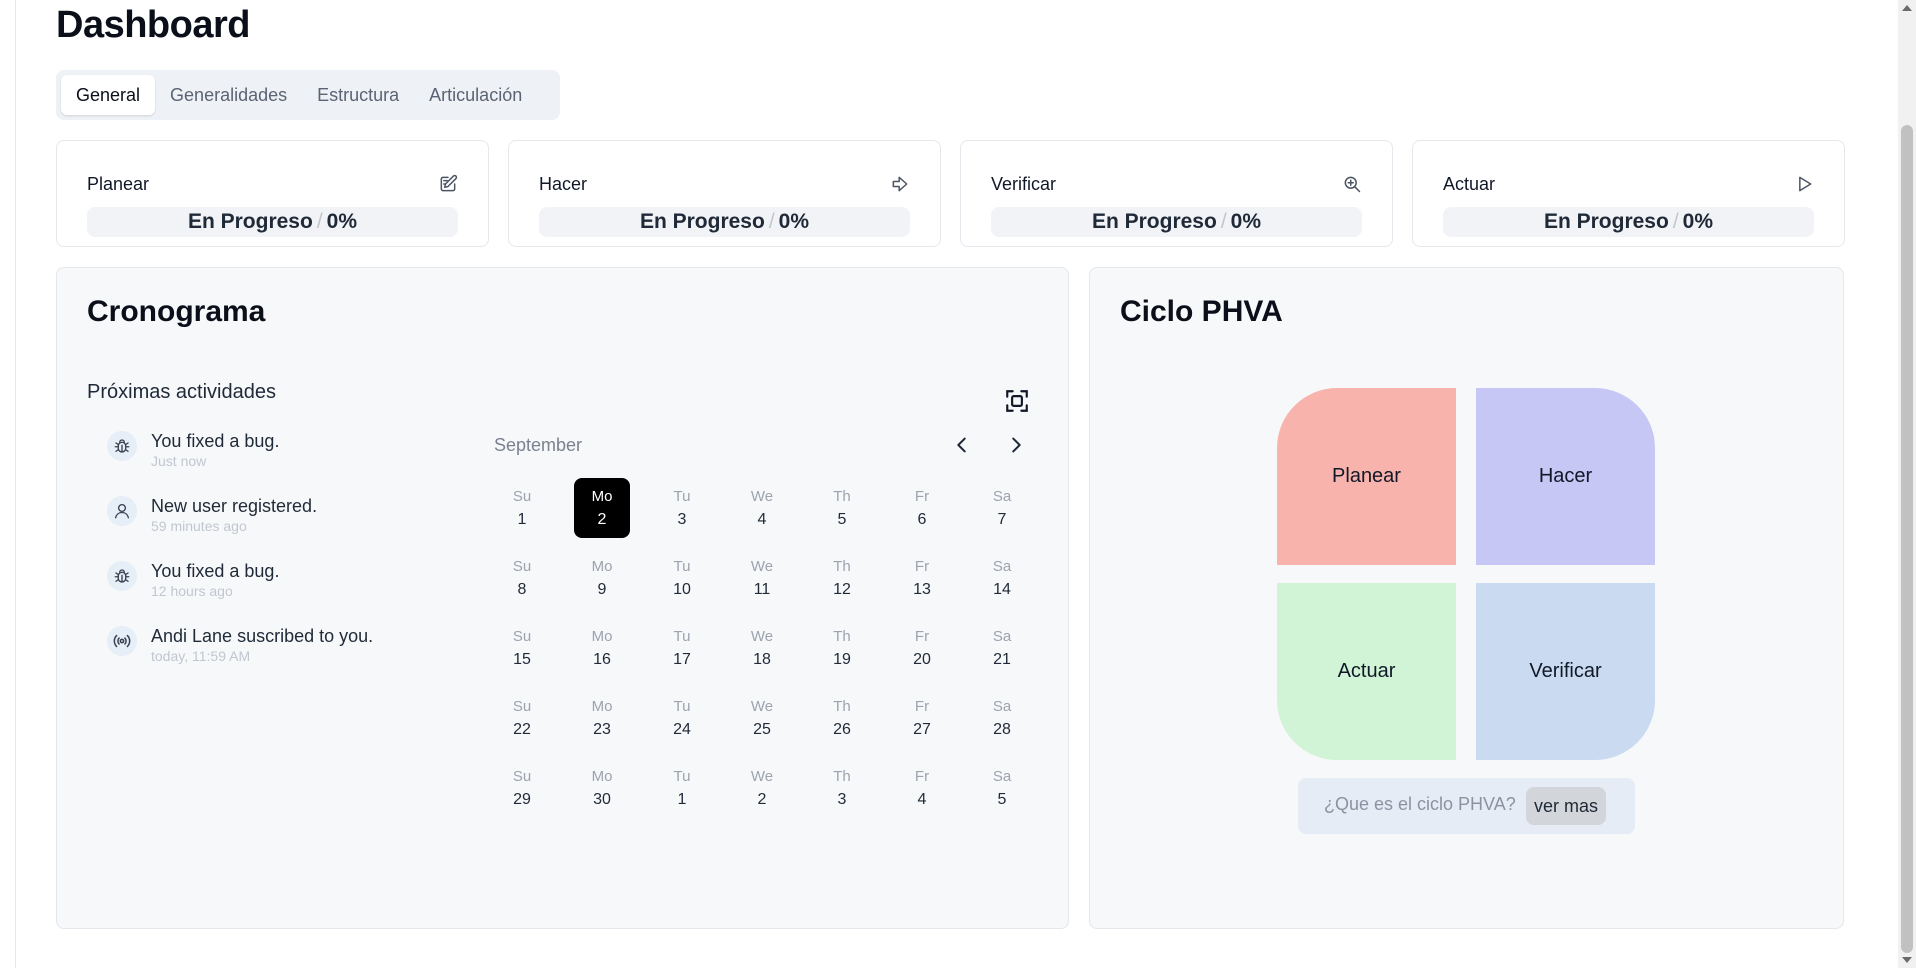  I want to click on calendar-day: Th 26, so click(842, 718).